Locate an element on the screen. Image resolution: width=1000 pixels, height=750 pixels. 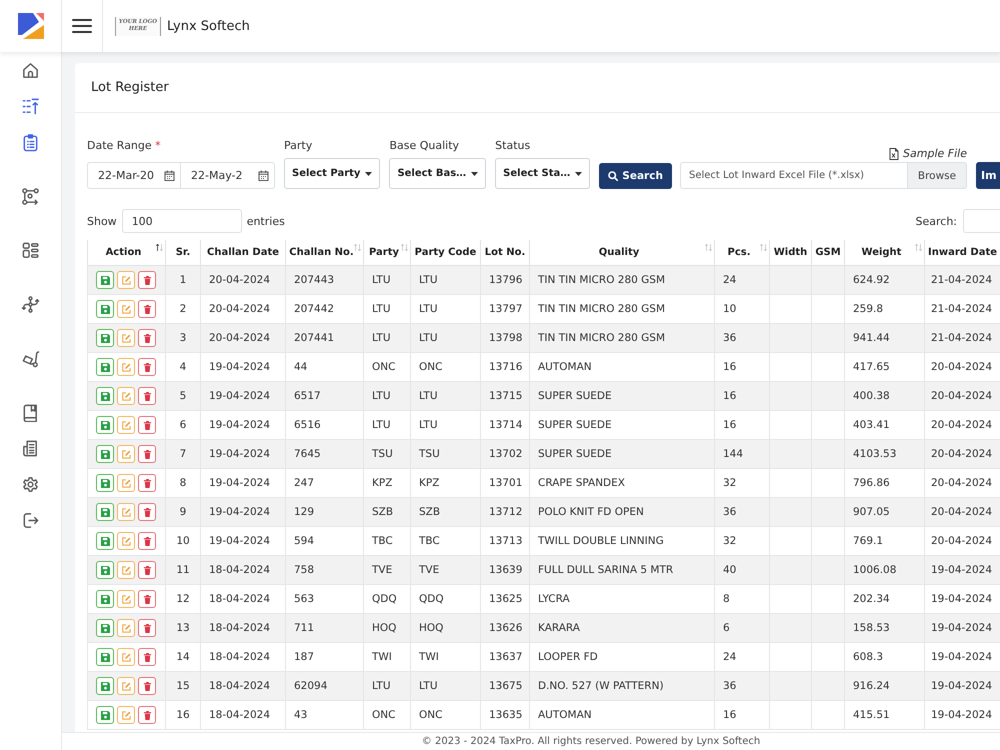
grid-list-icon is located at coordinates (30, 250).